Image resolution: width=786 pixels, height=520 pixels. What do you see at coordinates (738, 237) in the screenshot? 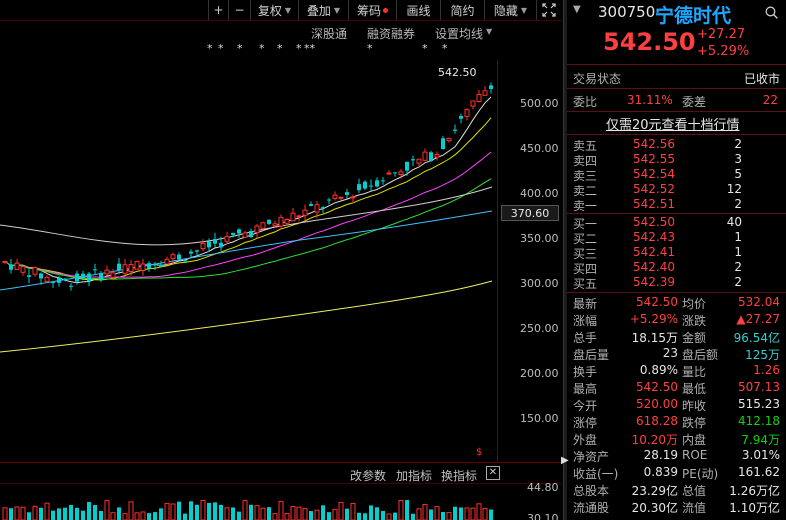
I see `order-level-volume: 1` at bounding box center [738, 237].